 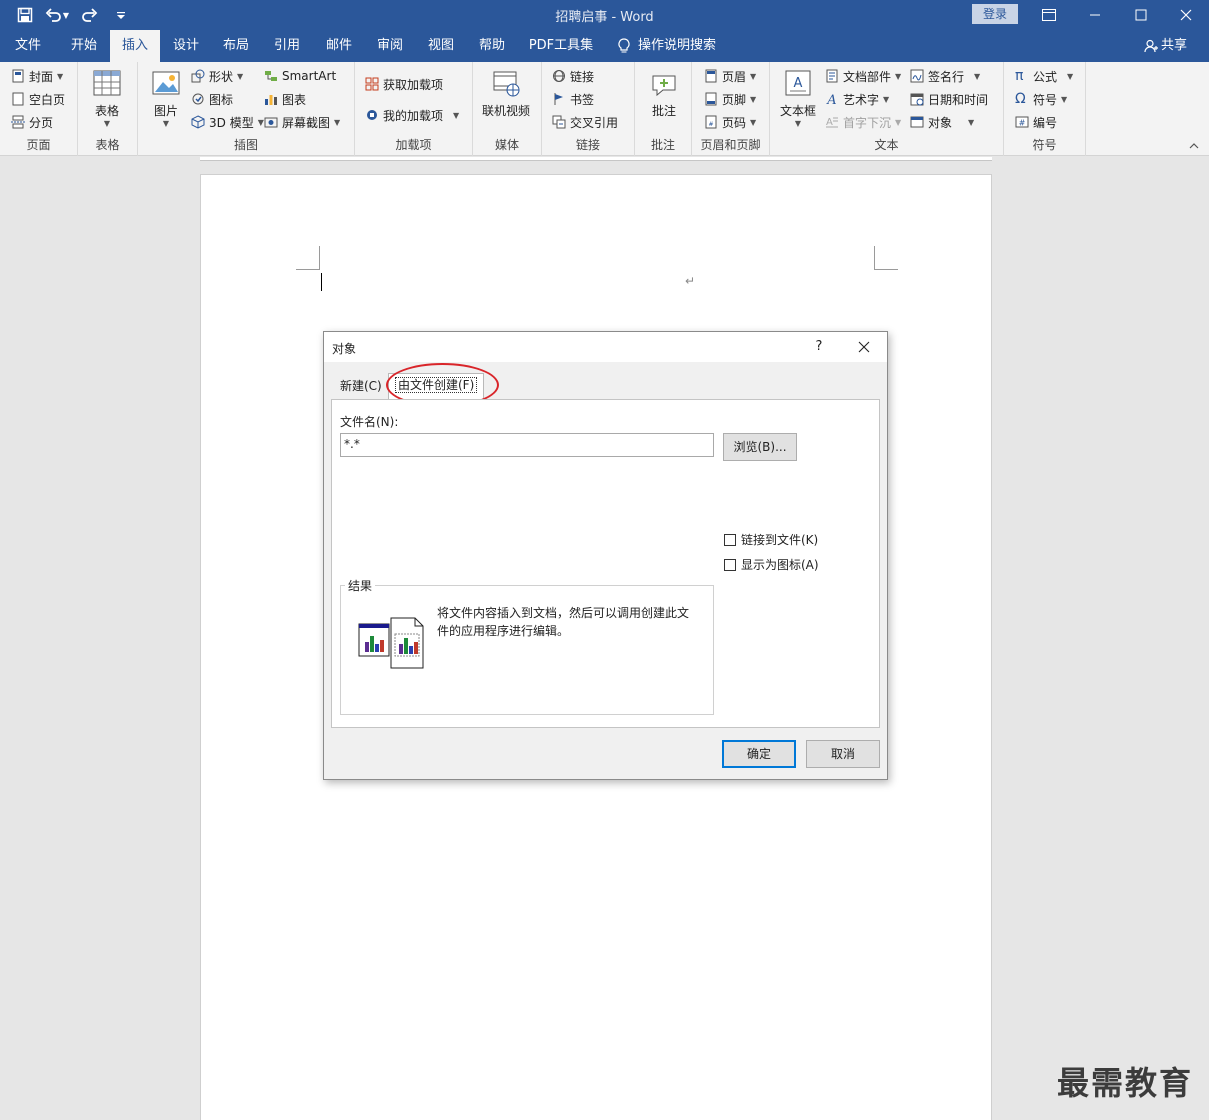 What do you see at coordinates (390, 46) in the screenshot?
I see `tab-review: 审阅` at bounding box center [390, 46].